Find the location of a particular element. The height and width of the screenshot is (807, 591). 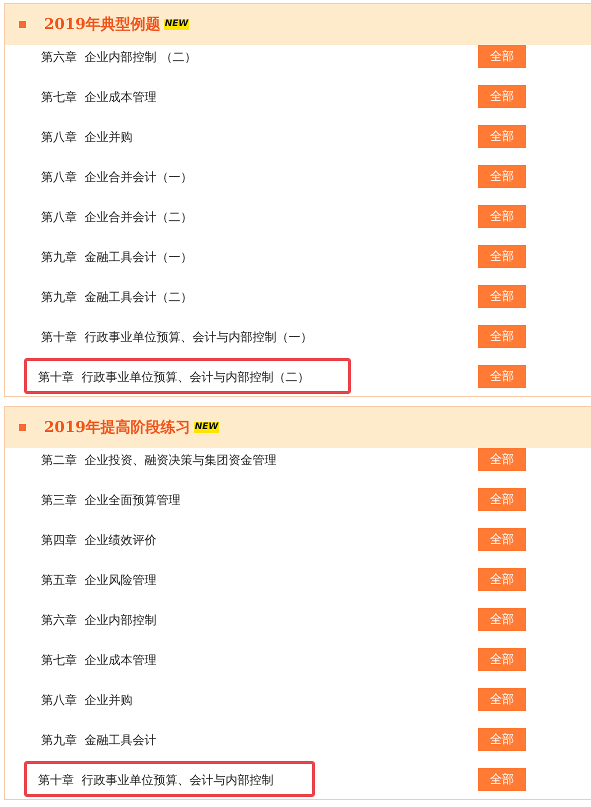

chapter-title: 第九章 金融工具会计 is located at coordinates (99, 740).